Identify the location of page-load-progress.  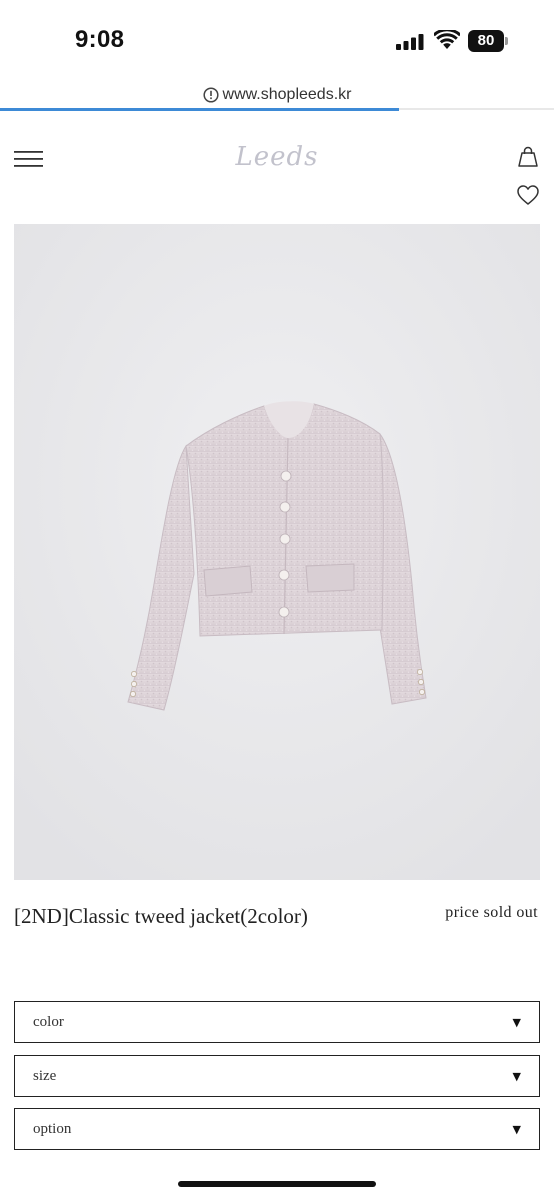
(199, 109).